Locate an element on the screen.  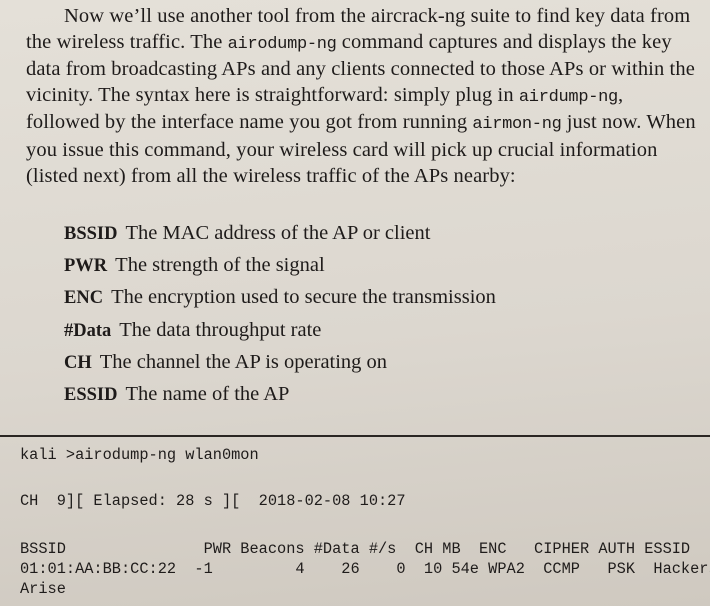
definition-item: CH The channel the AP is operating on is located at coordinates (374, 364).